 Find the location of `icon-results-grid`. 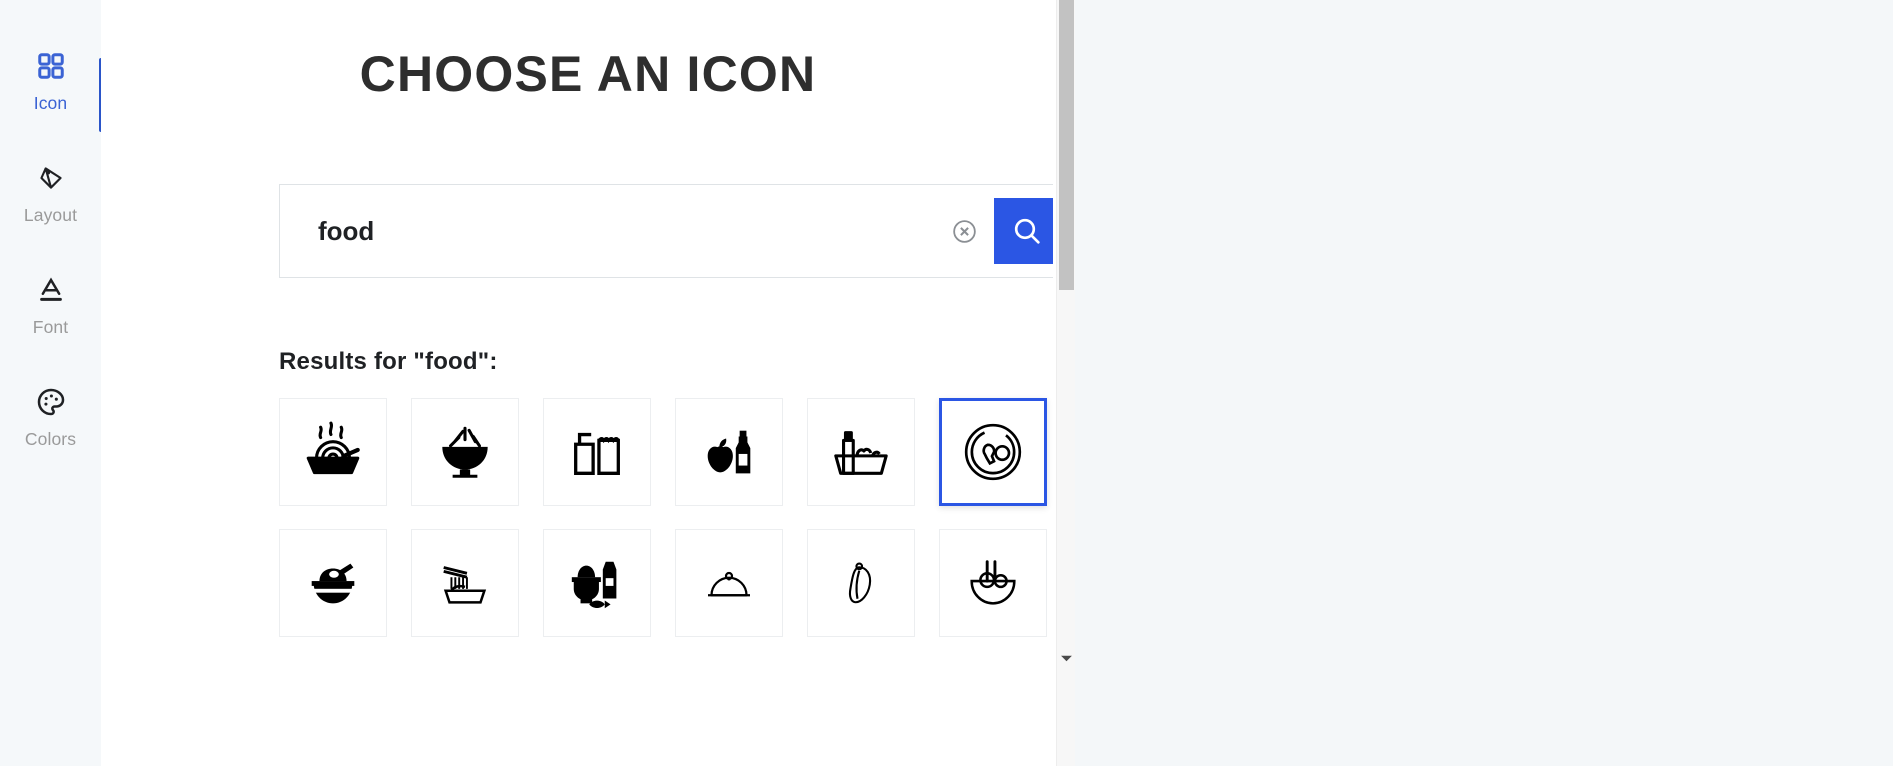

icon-results-grid is located at coordinates (677, 517).